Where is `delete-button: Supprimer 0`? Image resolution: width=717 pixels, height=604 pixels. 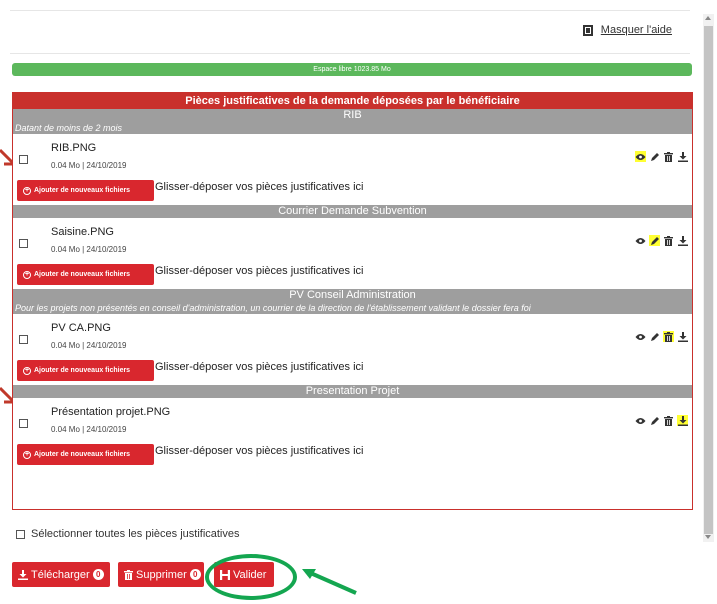
delete-button: Supprimer 0 is located at coordinates (161, 574).